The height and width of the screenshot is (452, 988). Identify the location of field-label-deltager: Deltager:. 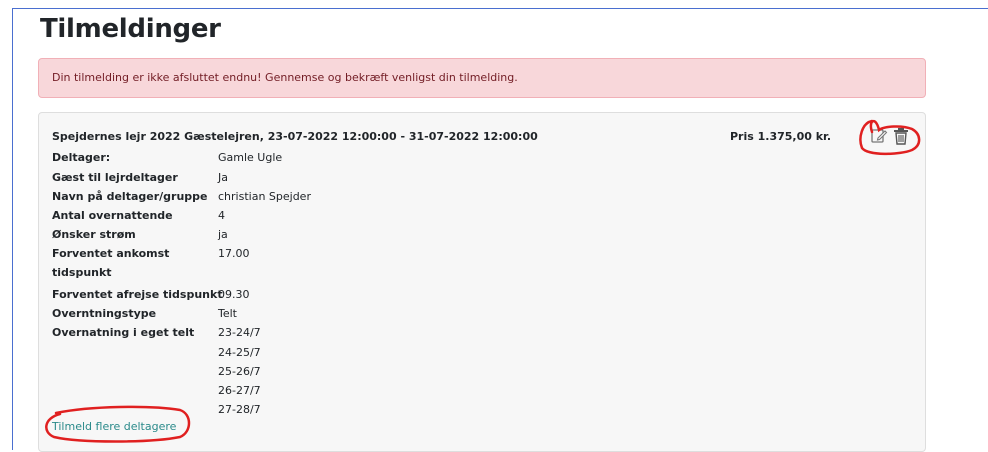
(81, 157).